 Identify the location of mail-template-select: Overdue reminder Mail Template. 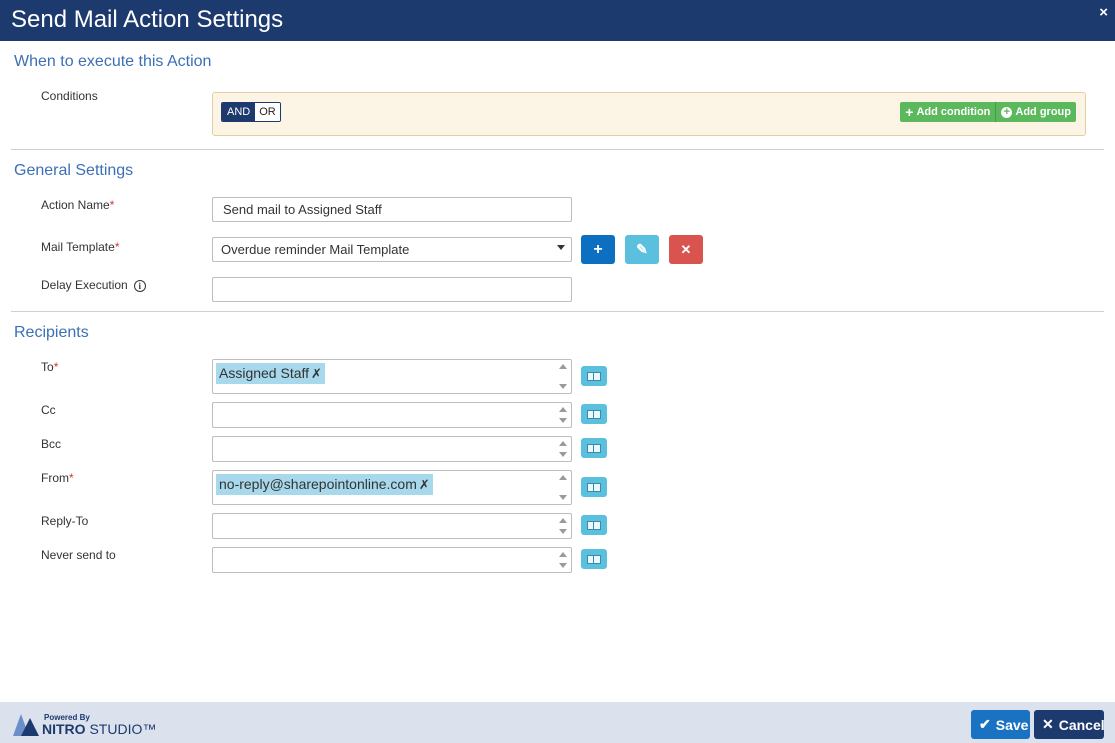
(392, 249).